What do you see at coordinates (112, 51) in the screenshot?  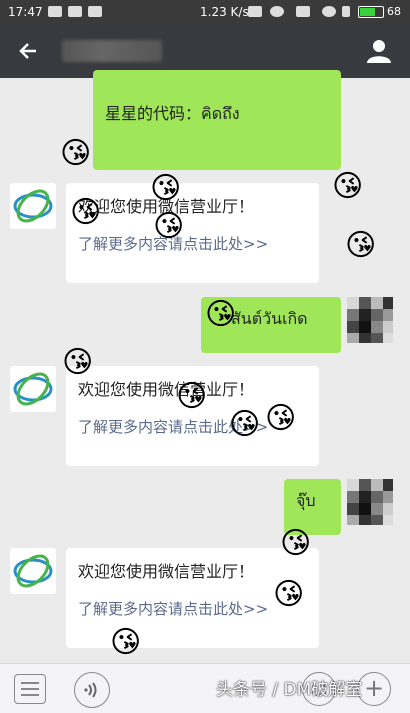 I see `chat-title-blurred` at bounding box center [112, 51].